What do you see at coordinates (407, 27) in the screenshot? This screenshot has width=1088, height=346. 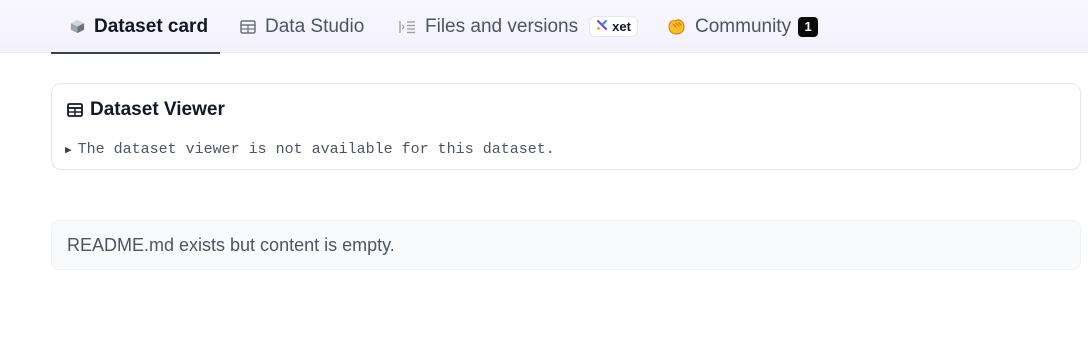 I see `files-tree-icon` at bounding box center [407, 27].